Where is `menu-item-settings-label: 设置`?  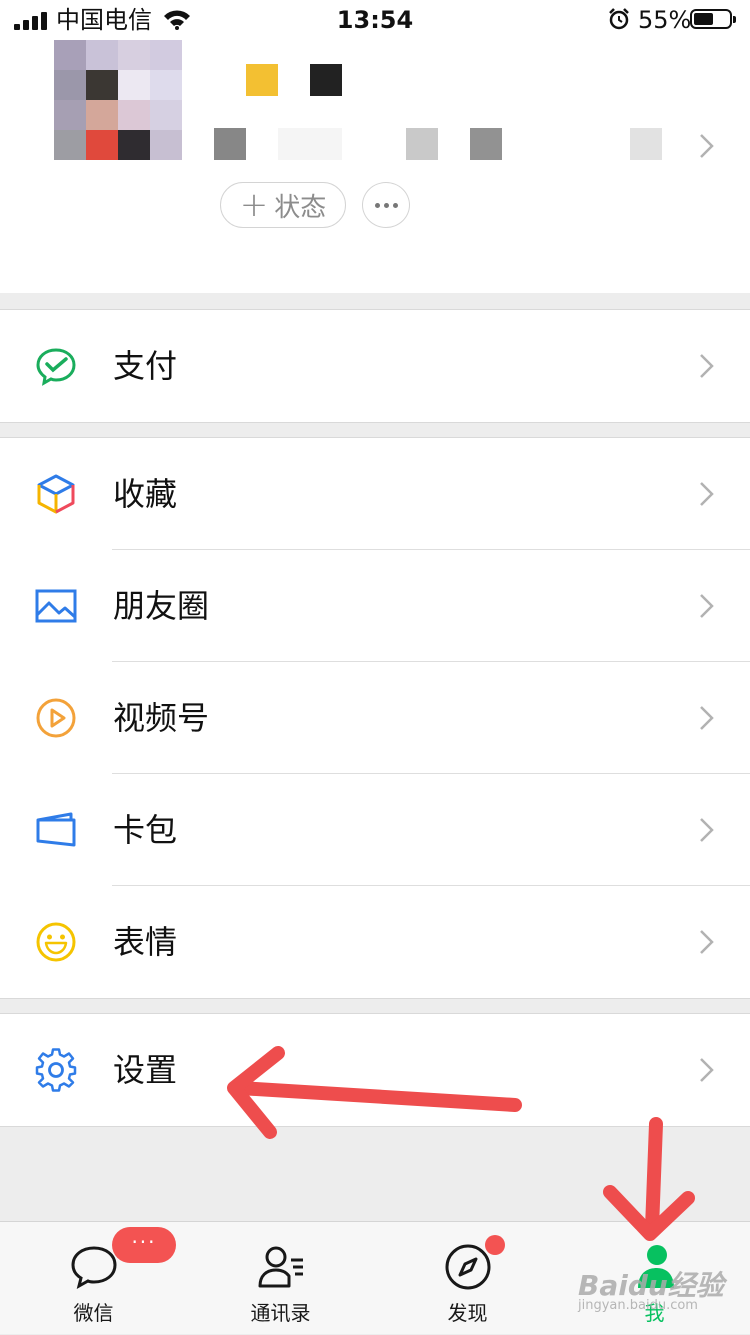
menu-item-settings-label: 设置 is located at coordinates (145, 1070).